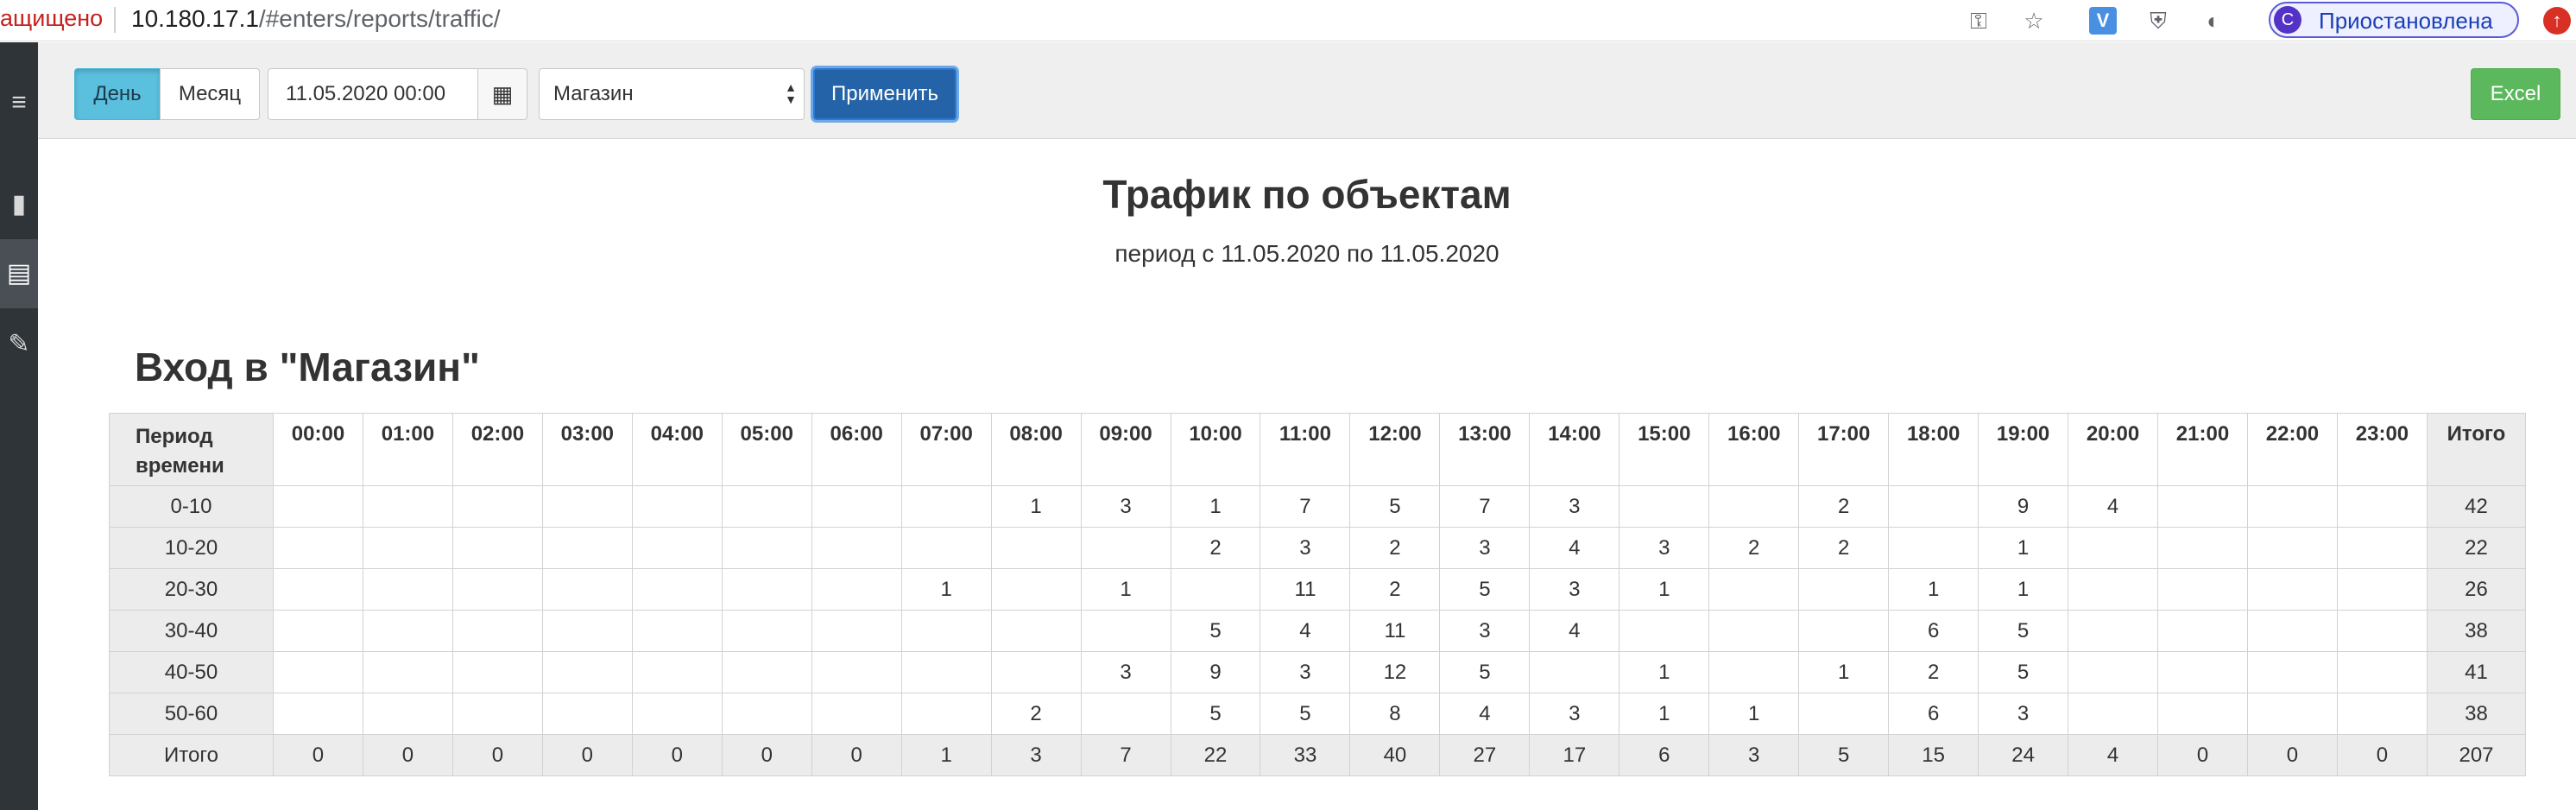  I want to click on period-header-line2: времени, so click(180, 466).